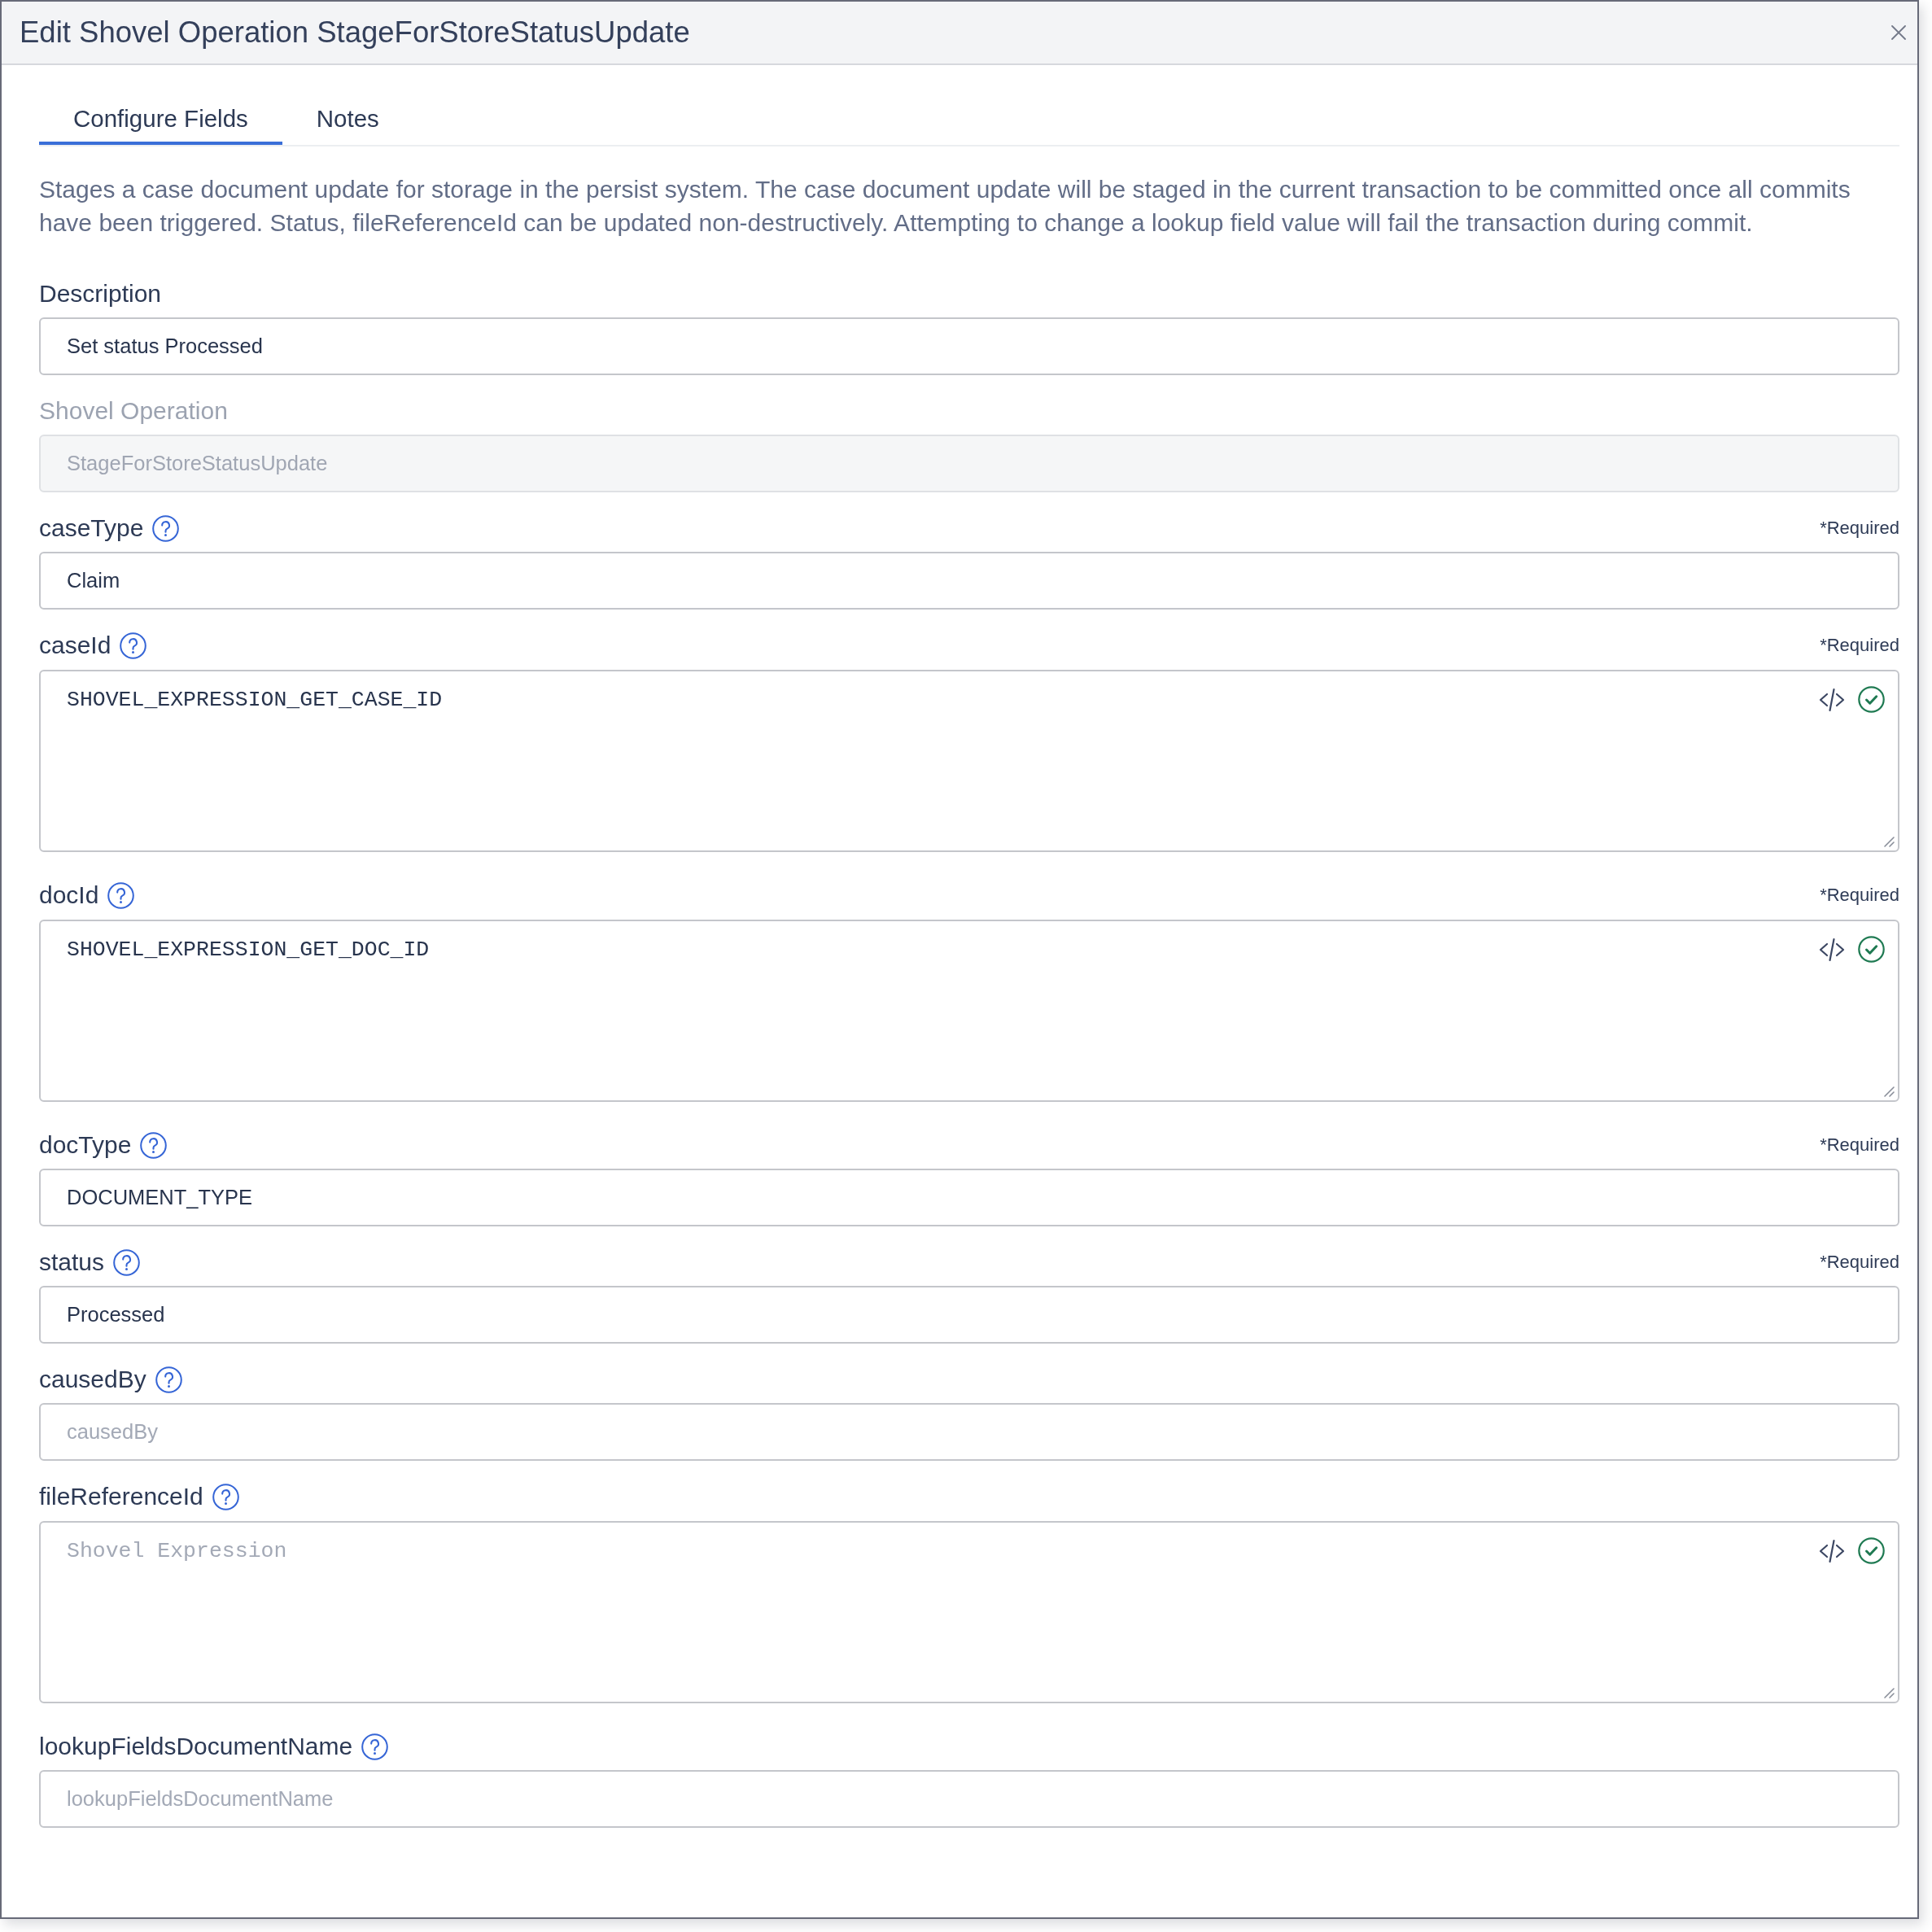 The image size is (1932, 1932). I want to click on close-icon, so click(1899, 32).